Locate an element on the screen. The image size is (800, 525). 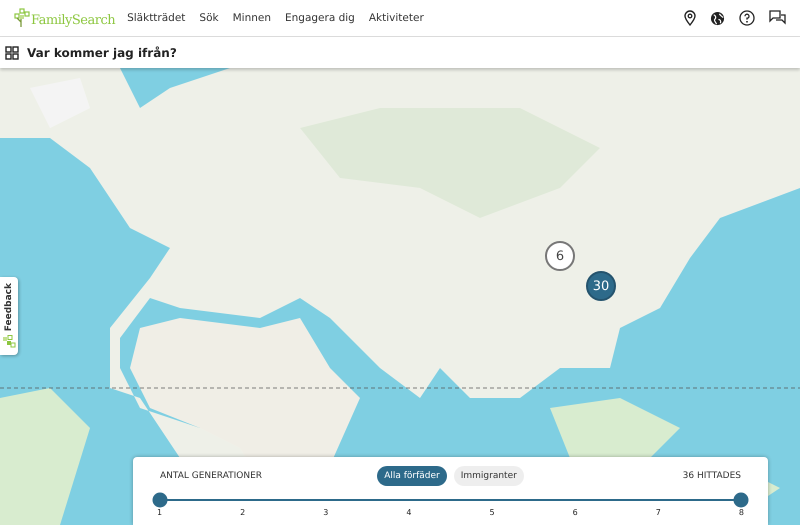
generations-label: ANTAL GENERATIONER is located at coordinates (212, 476).